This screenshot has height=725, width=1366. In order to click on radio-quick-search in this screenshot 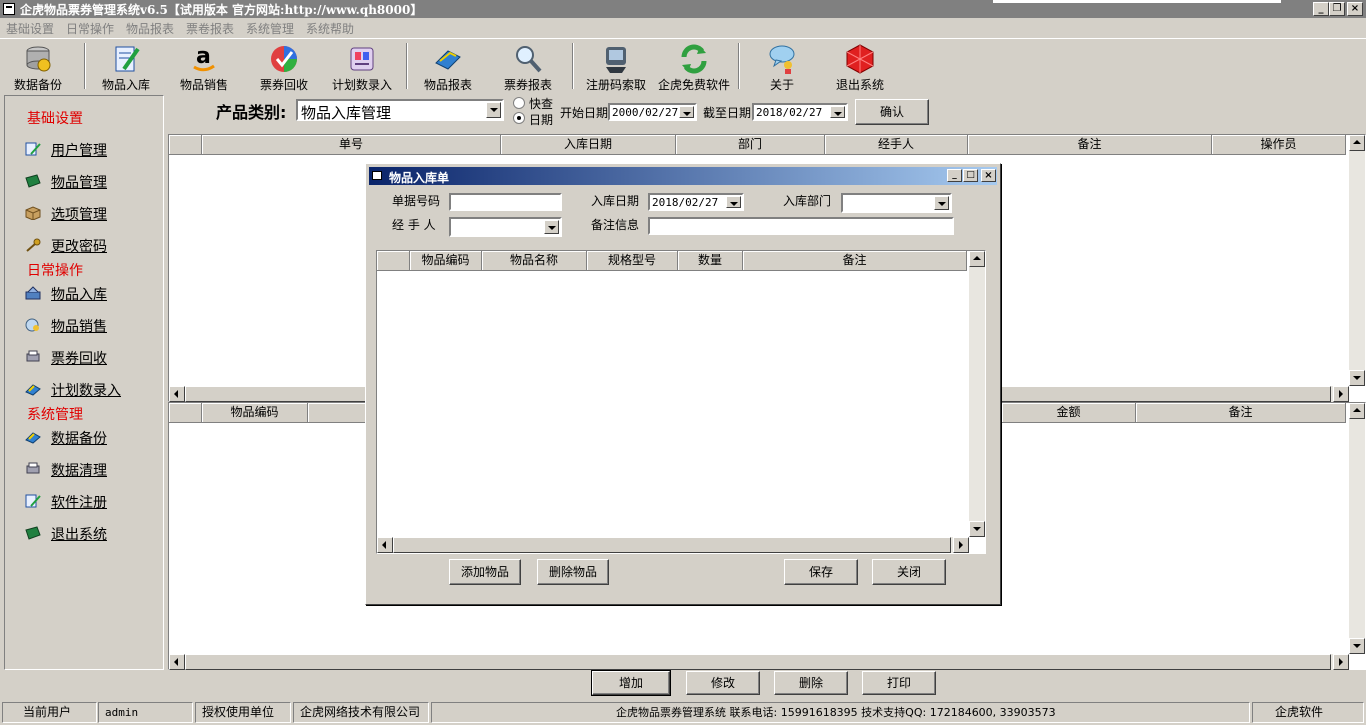, I will do `click(519, 103)`.